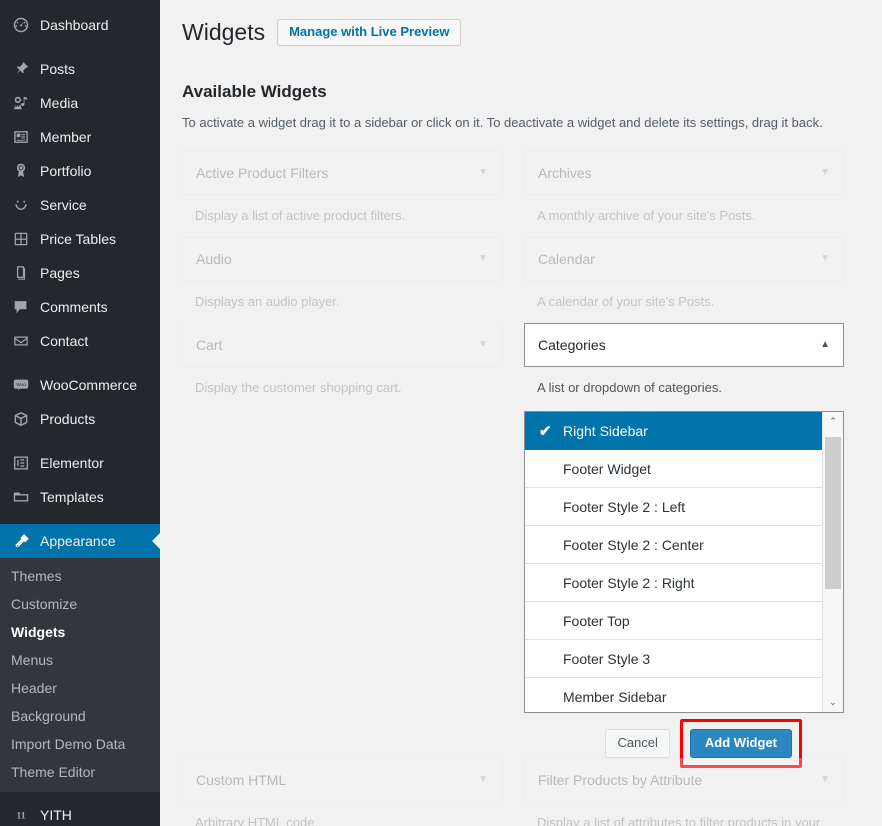 The image size is (882, 826). I want to click on sidebar-item-woocommerce: Woo WooCommerce, so click(80, 385).